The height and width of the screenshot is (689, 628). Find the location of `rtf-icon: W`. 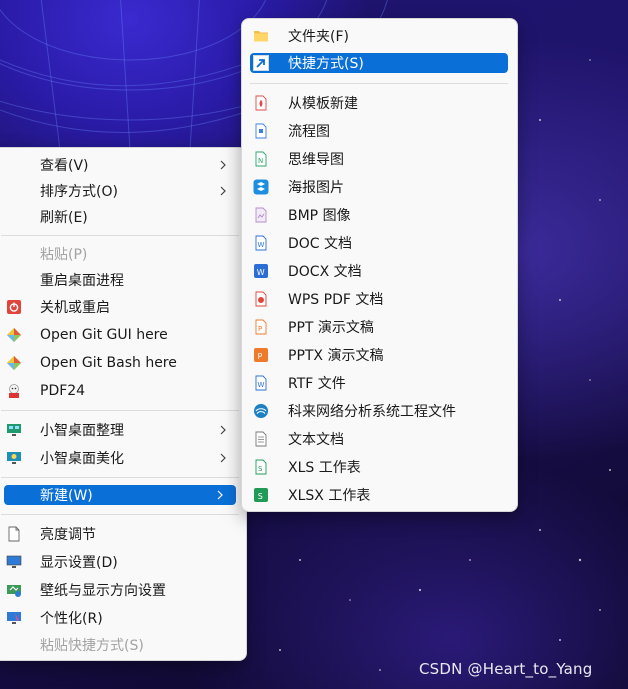

rtf-icon: W is located at coordinates (261, 383).